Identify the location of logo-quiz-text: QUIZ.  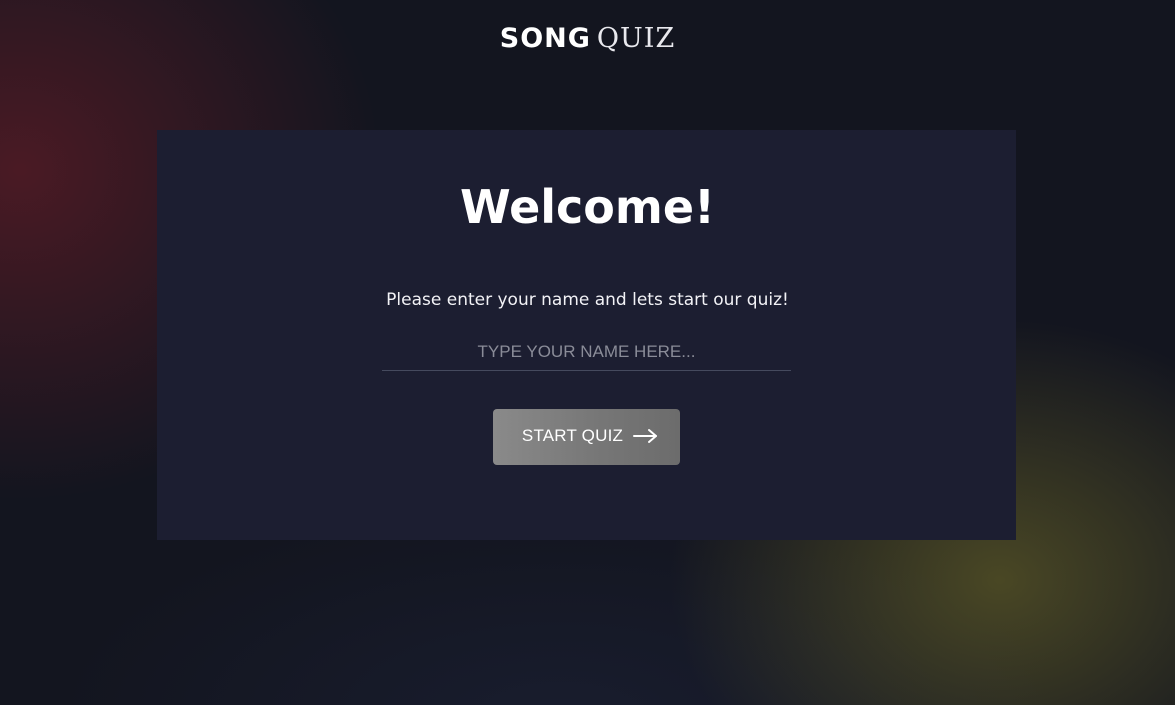
(636, 38).